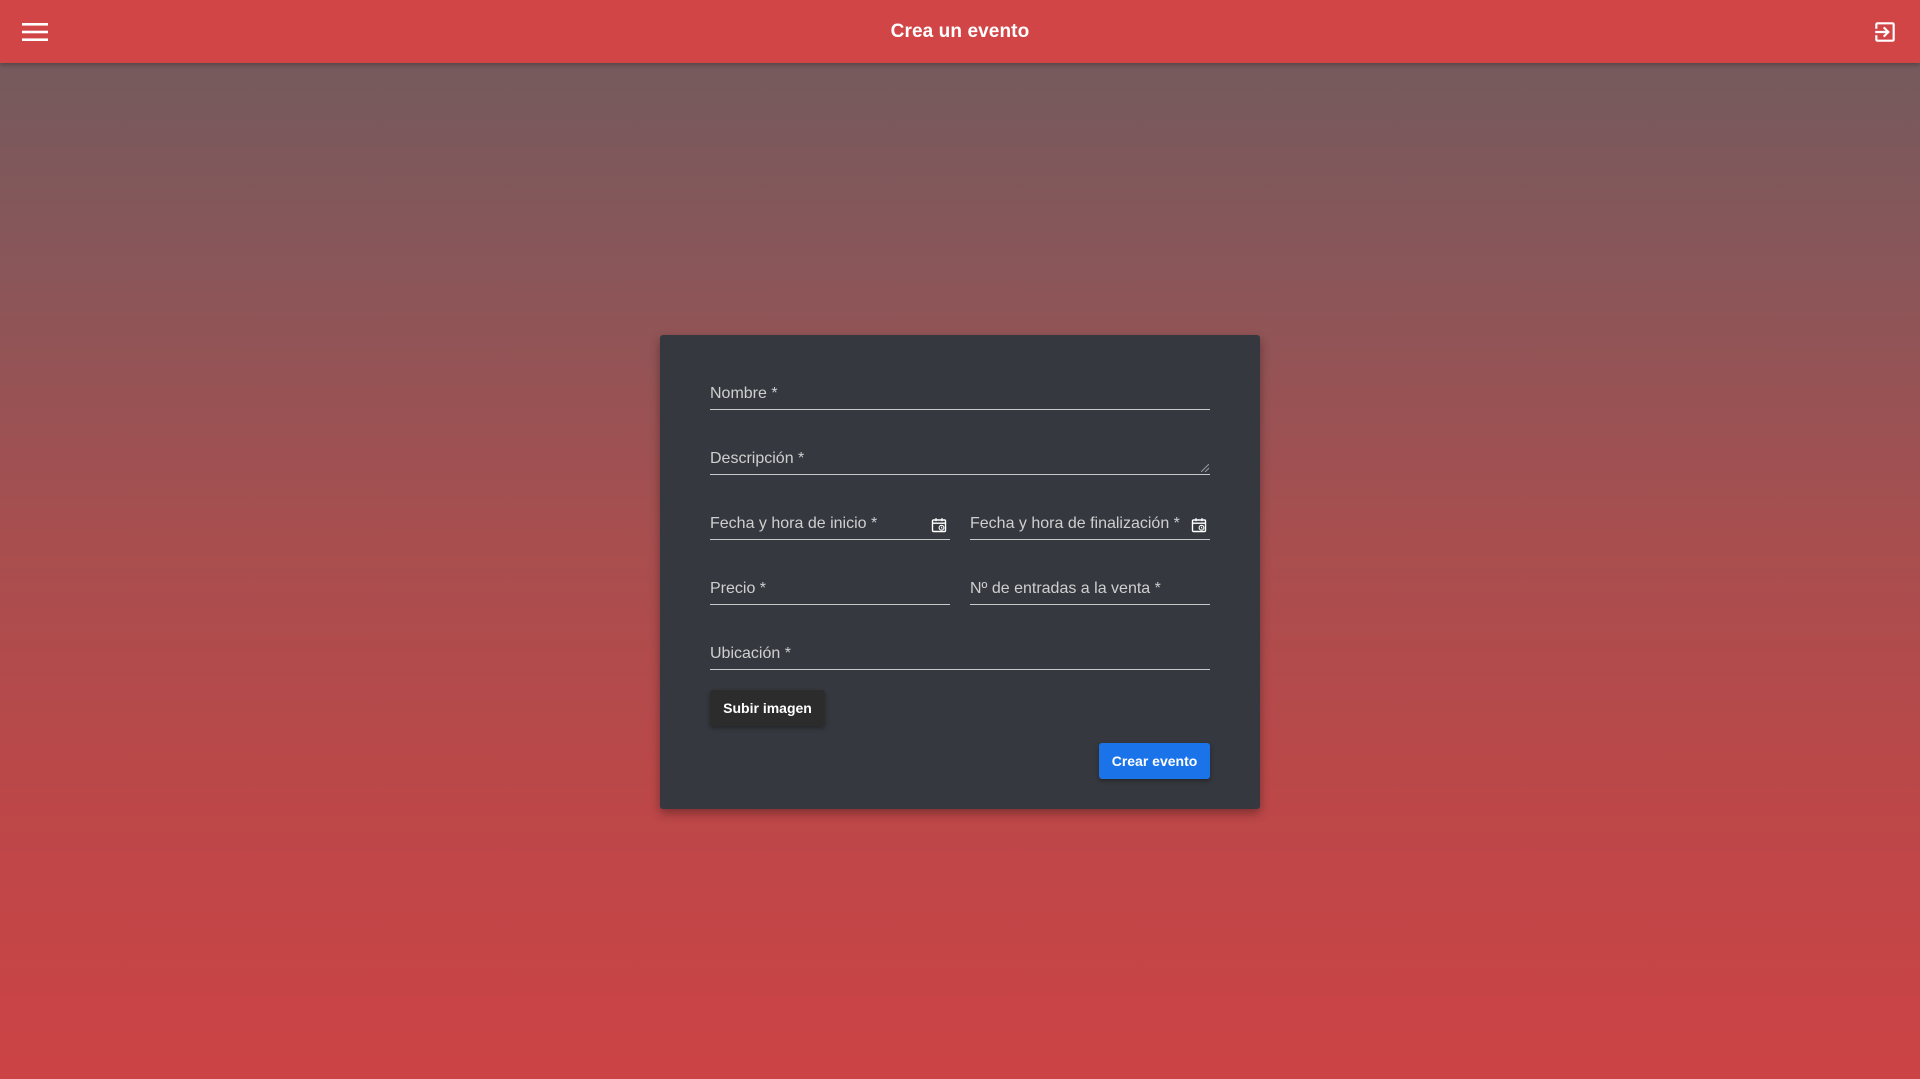  What do you see at coordinates (960, 460) in the screenshot?
I see `descripcion-field: Descripción *` at bounding box center [960, 460].